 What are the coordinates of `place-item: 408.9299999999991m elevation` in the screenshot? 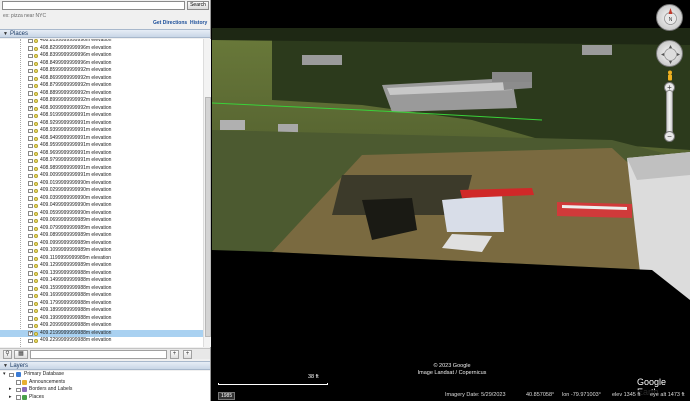 It's located at (101, 124).